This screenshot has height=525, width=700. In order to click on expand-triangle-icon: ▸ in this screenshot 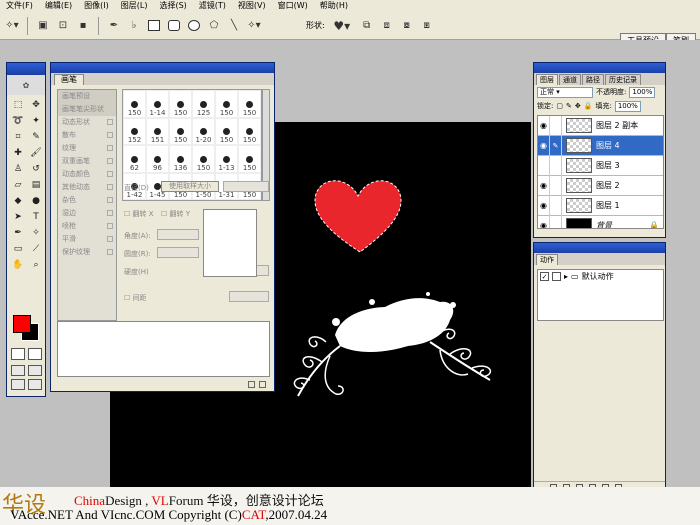, I will do `click(566, 276)`.